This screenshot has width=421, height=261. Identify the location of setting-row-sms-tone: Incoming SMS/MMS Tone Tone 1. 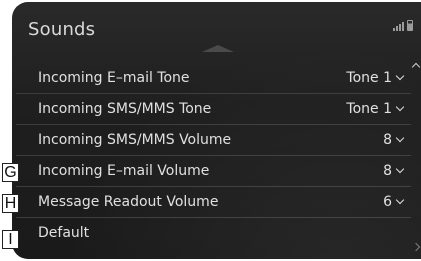
(213, 108).